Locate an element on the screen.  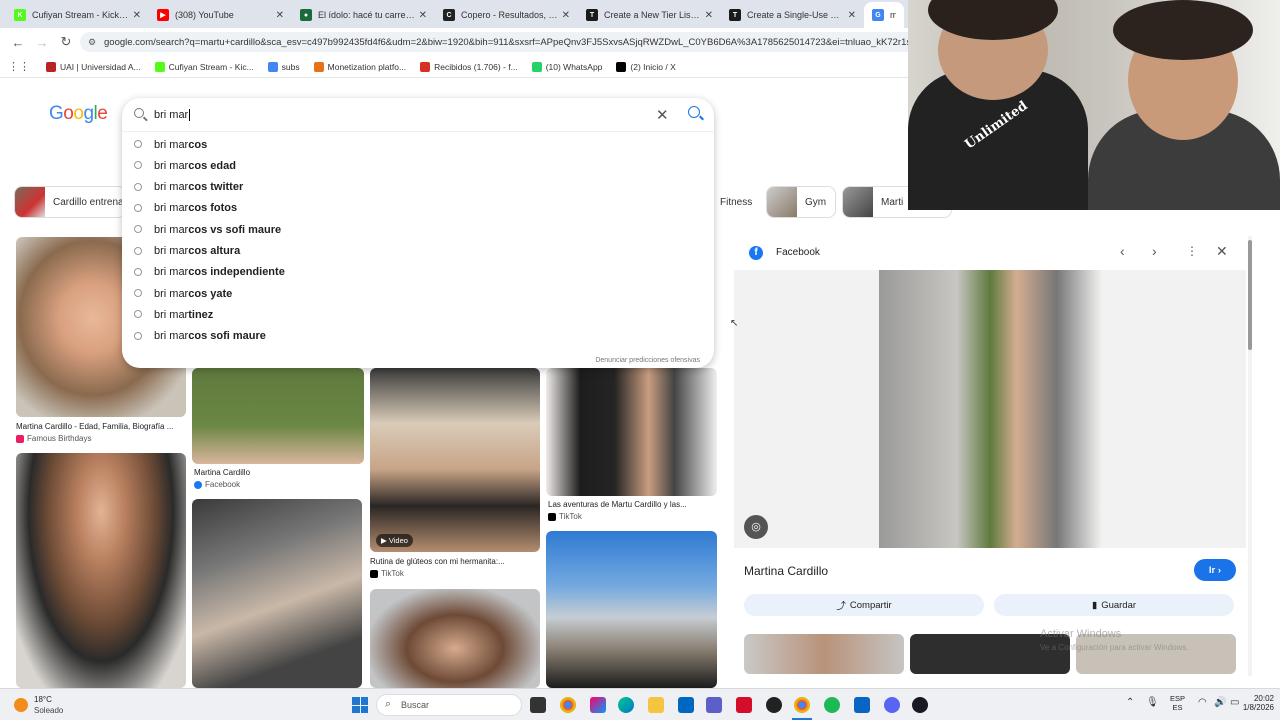
clear-icon: ✕ is located at coordinates (662, 115).